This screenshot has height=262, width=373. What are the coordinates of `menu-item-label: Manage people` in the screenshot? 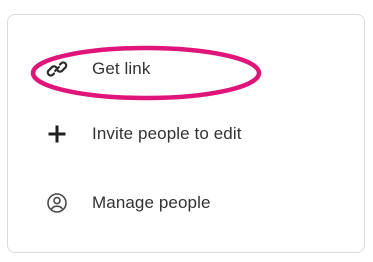 It's located at (151, 202).